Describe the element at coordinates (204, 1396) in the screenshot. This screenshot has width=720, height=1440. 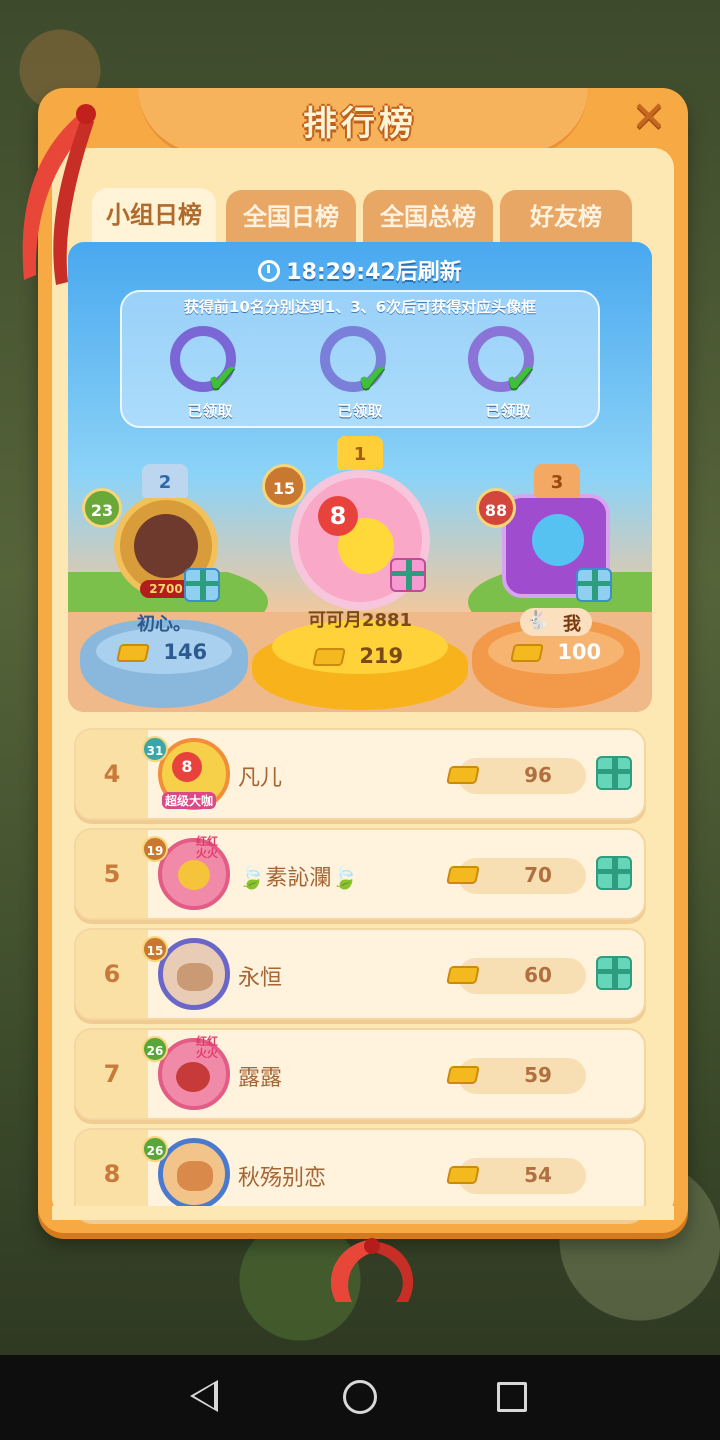
I see `back-icon` at that location.